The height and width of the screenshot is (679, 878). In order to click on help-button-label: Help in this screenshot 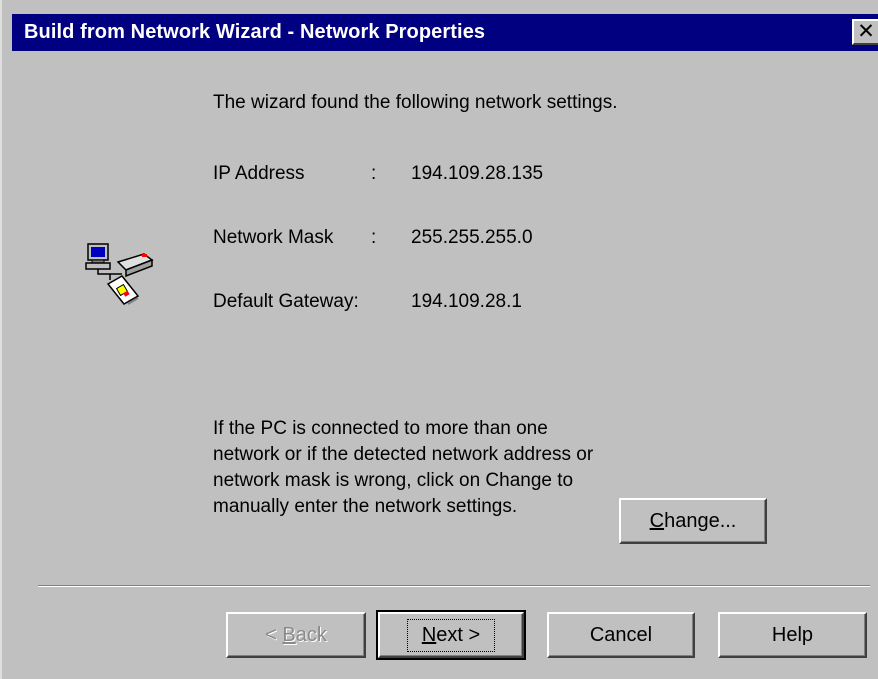, I will do `click(792, 634)`.